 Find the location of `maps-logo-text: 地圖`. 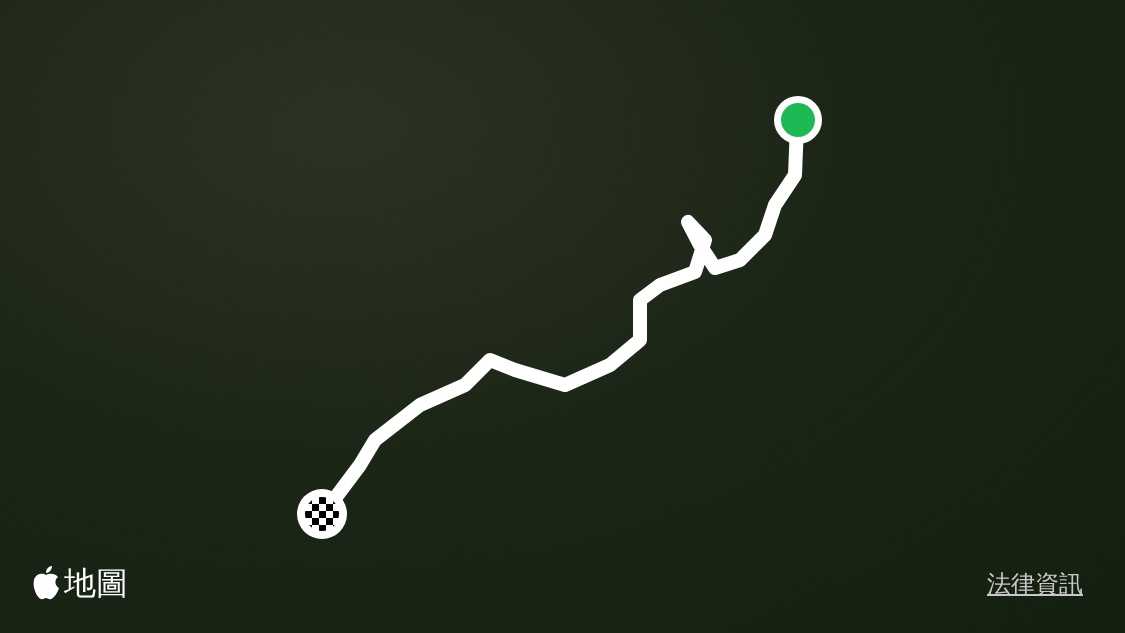

maps-logo-text: 地圖 is located at coordinates (96, 583).